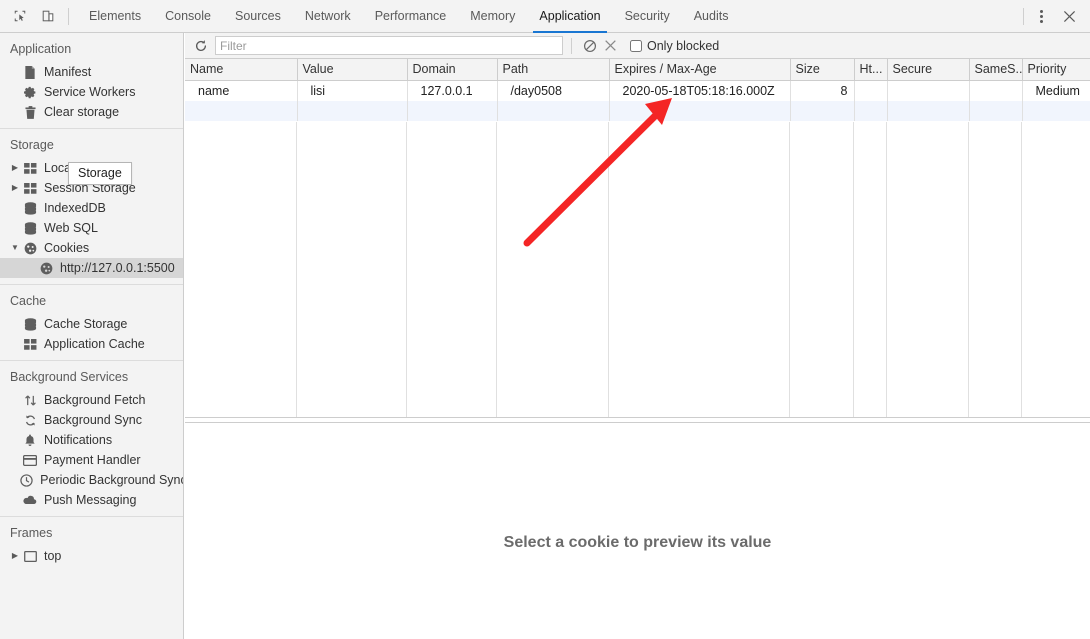  I want to click on tab-network: Network, so click(328, 16).